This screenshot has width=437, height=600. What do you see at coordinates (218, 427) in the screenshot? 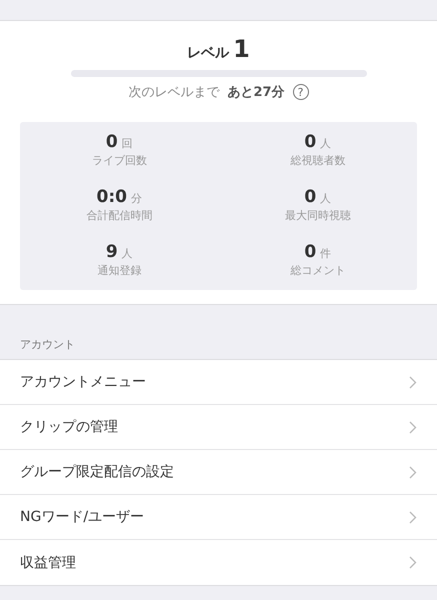
I see `menu-item: クリップの管理` at bounding box center [218, 427].